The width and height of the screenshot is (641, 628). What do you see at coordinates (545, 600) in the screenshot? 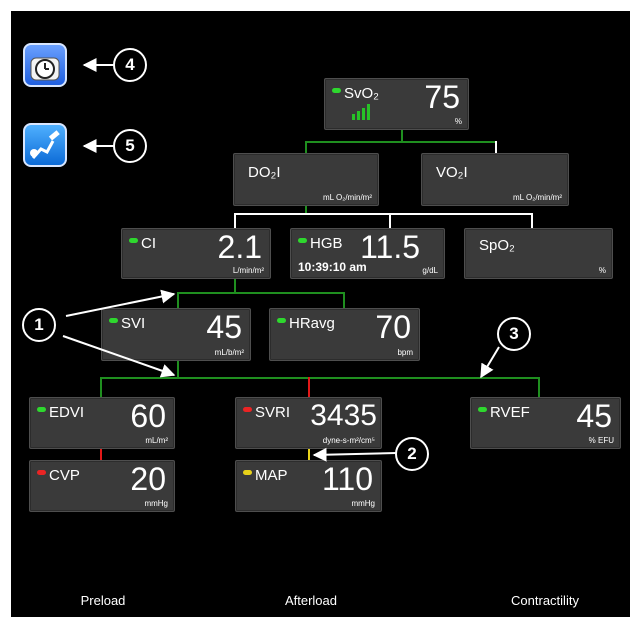
I see `contractility-label: Contractility` at bounding box center [545, 600].